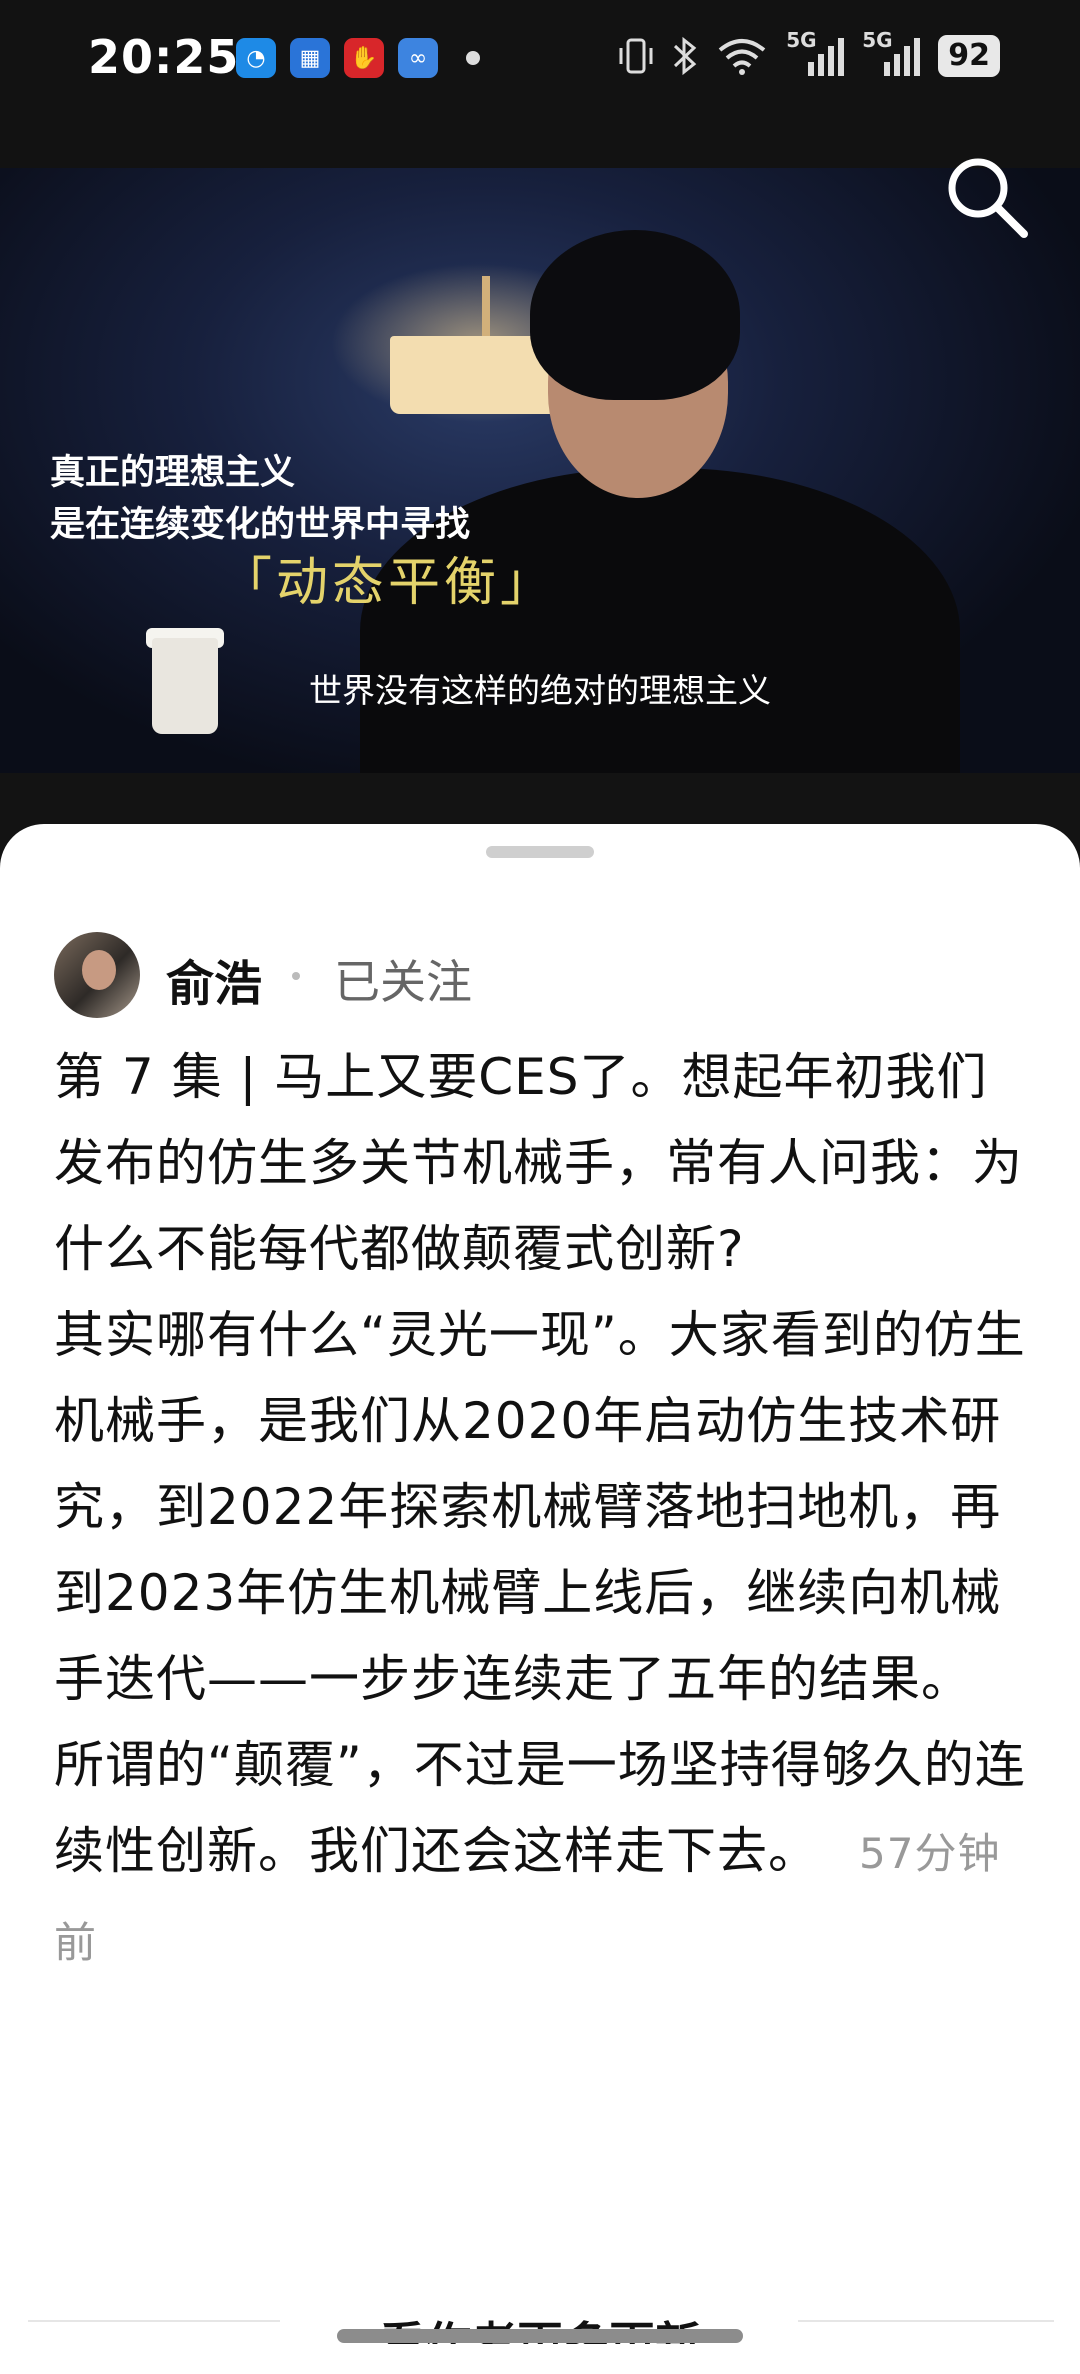 This screenshot has width=1080, height=2374. I want to click on chart-app-icon: ▦, so click(310, 58).